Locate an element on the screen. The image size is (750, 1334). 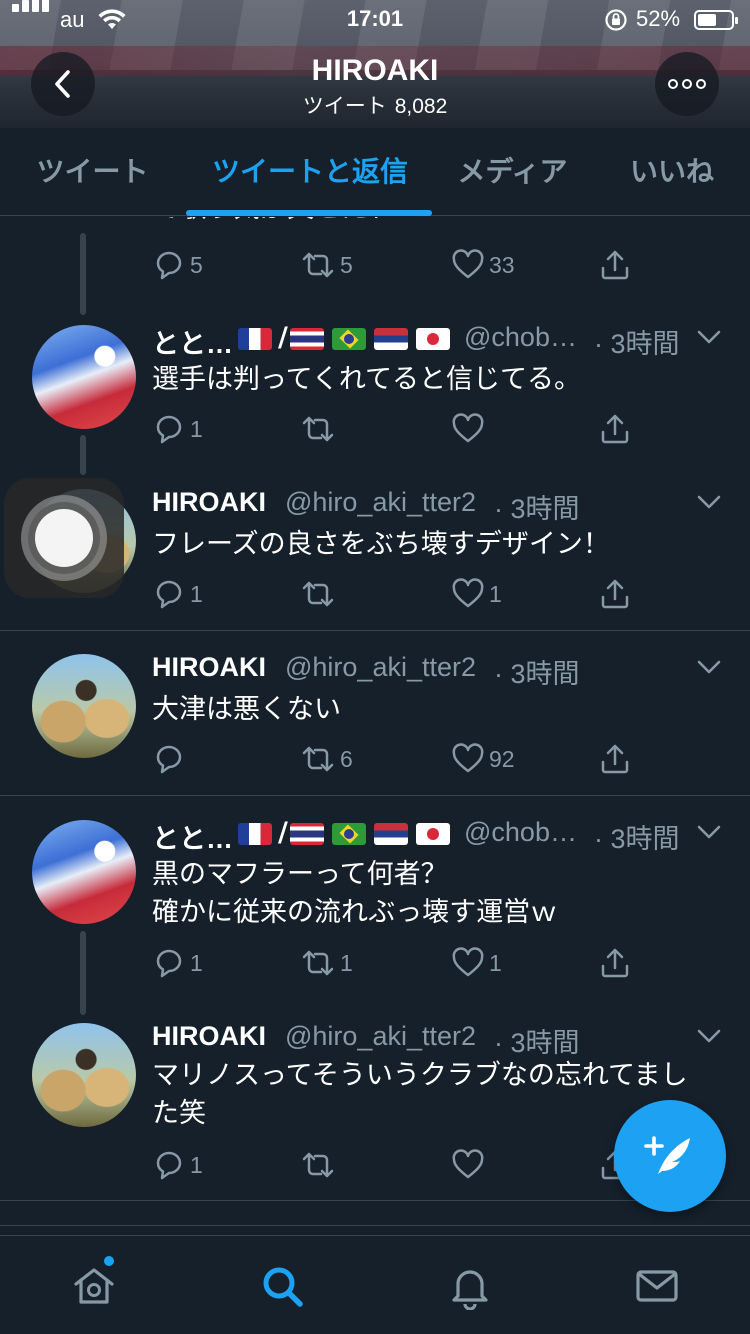
retweet-count: 1 is located at coordinates (346, 962).